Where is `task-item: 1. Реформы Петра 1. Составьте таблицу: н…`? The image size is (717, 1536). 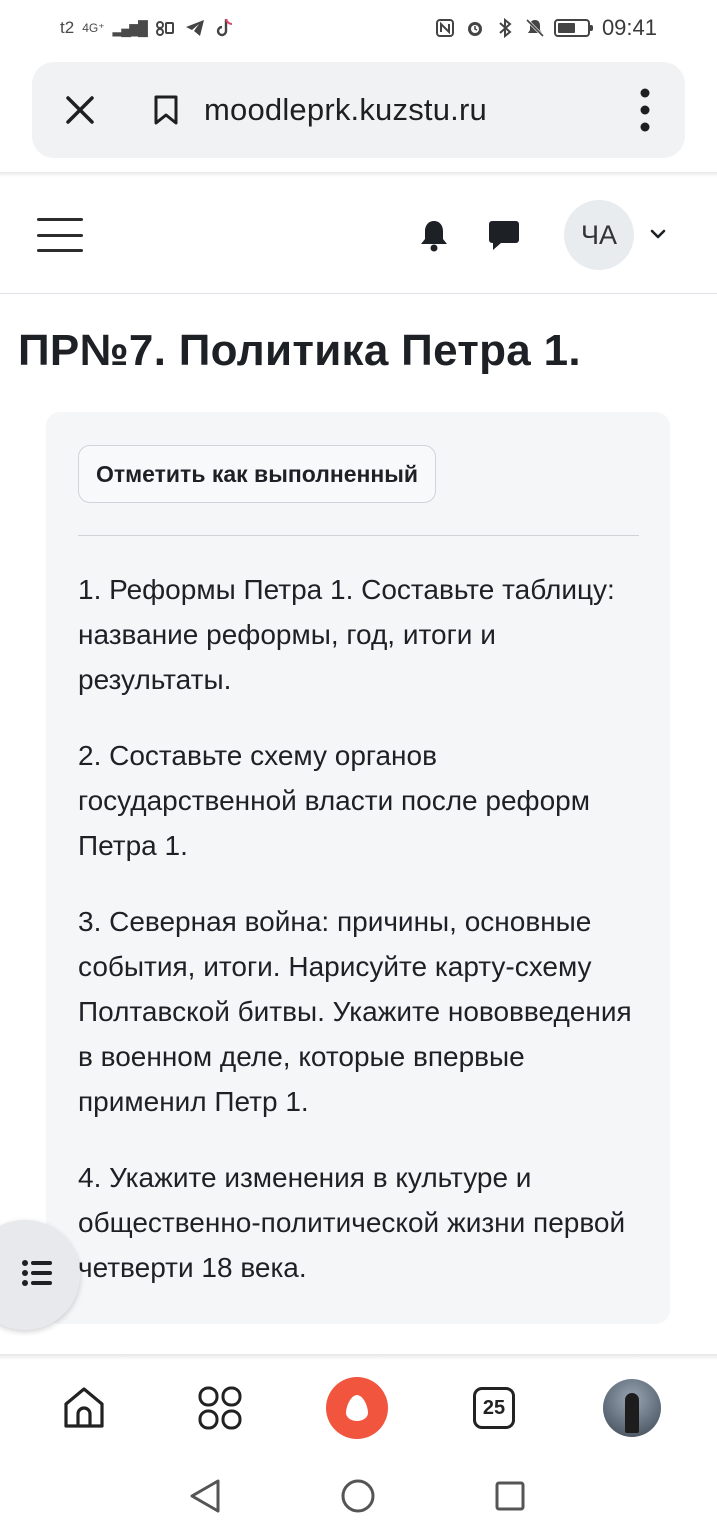 task-item: 1. Реформы Петра 1. Составьте таблицу: н… is located at coordinates (346, 634).